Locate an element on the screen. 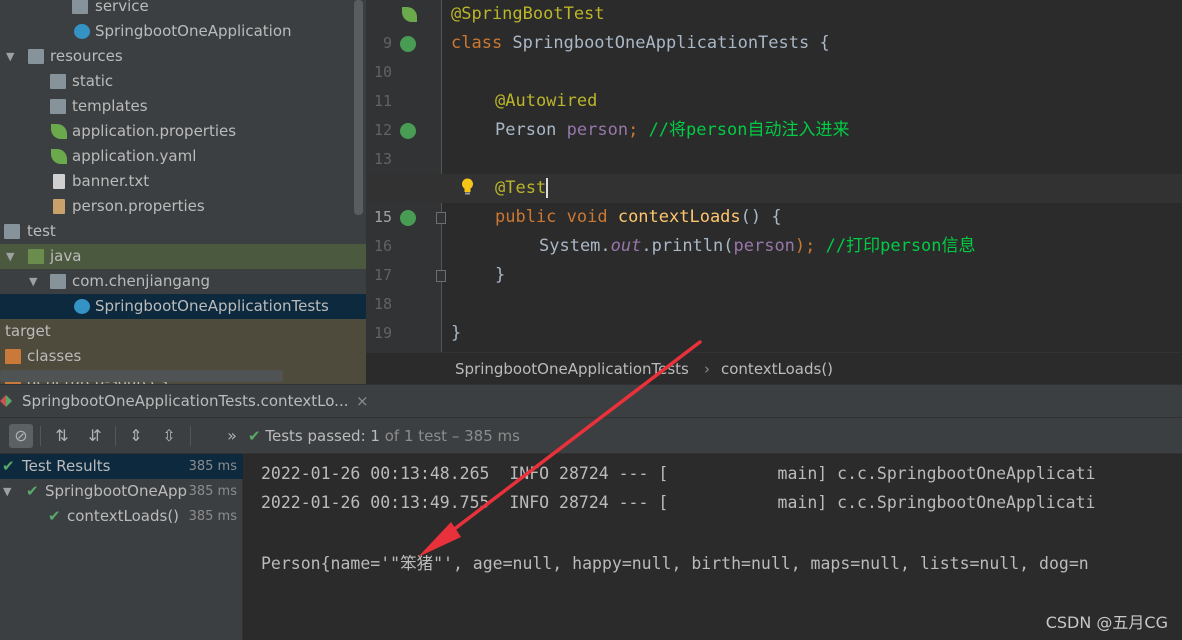 This screenshot has height=640, width=1182. test-result-label: Test Results is located at coordinates (66, 466).